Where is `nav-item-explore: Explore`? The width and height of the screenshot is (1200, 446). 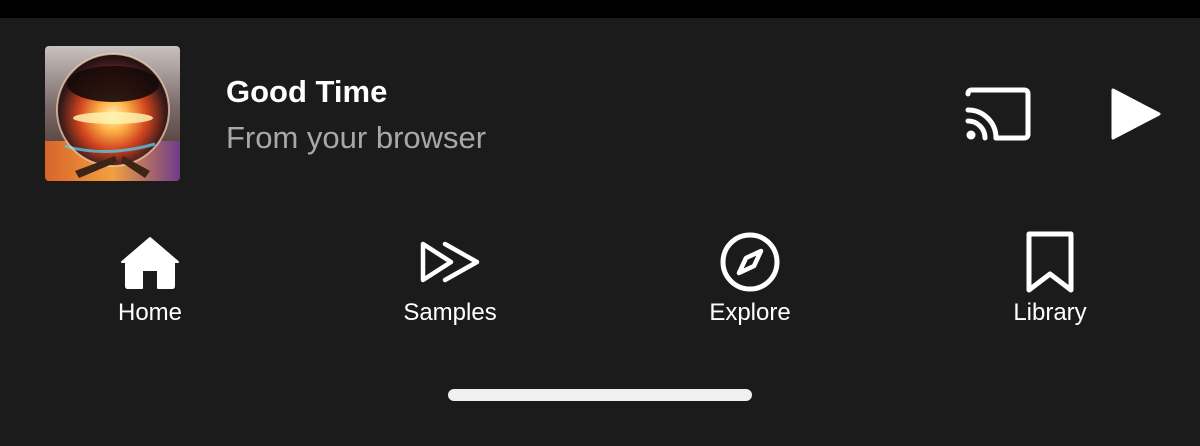
nav-item-explore: Explore is located at coordinates (750, 280).